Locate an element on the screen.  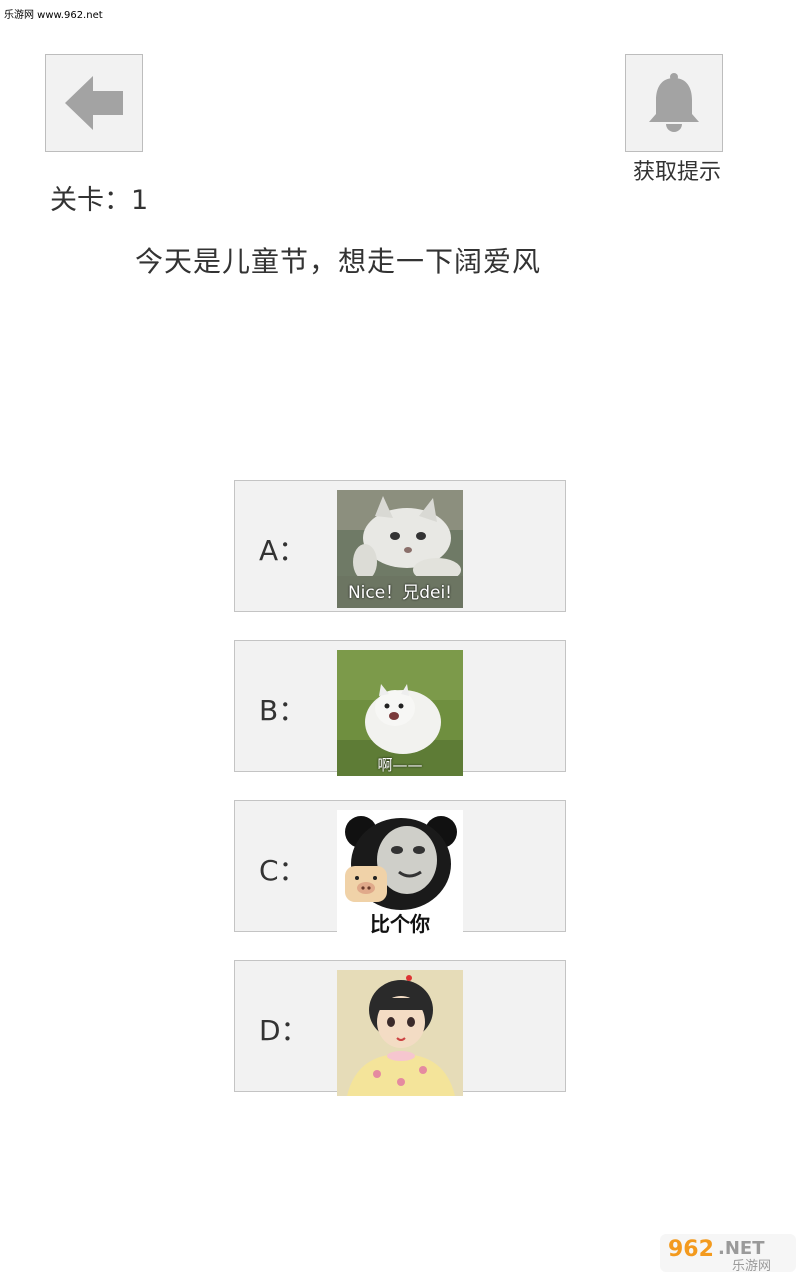
question-text: 今天是儿童节，想走一下阔爱风 is located at coordinates (338, 261).